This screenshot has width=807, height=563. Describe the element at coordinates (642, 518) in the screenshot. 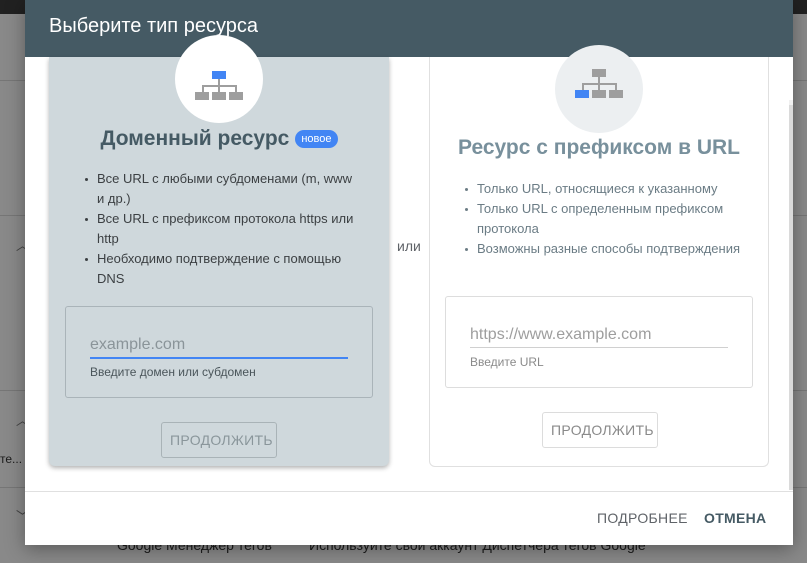

I see `learn-more-button: ПОДРОБНЕЕ` at that location.